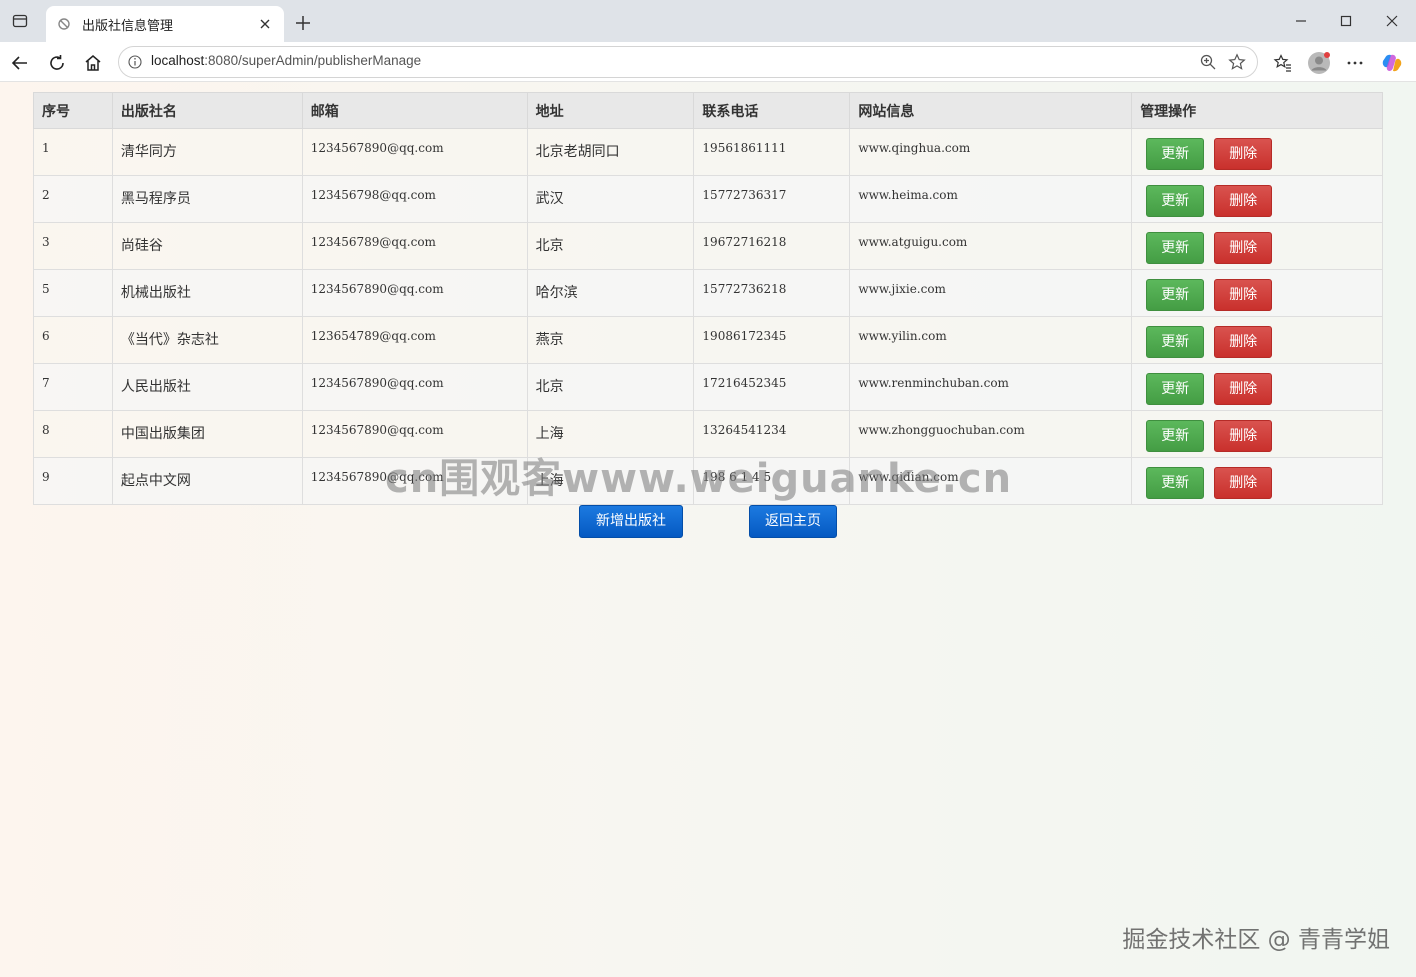  What do you see at coordinates (772, 293) in the screenshot?
I see `cell-phone: 15772736218` at bounding box center [772, 293].